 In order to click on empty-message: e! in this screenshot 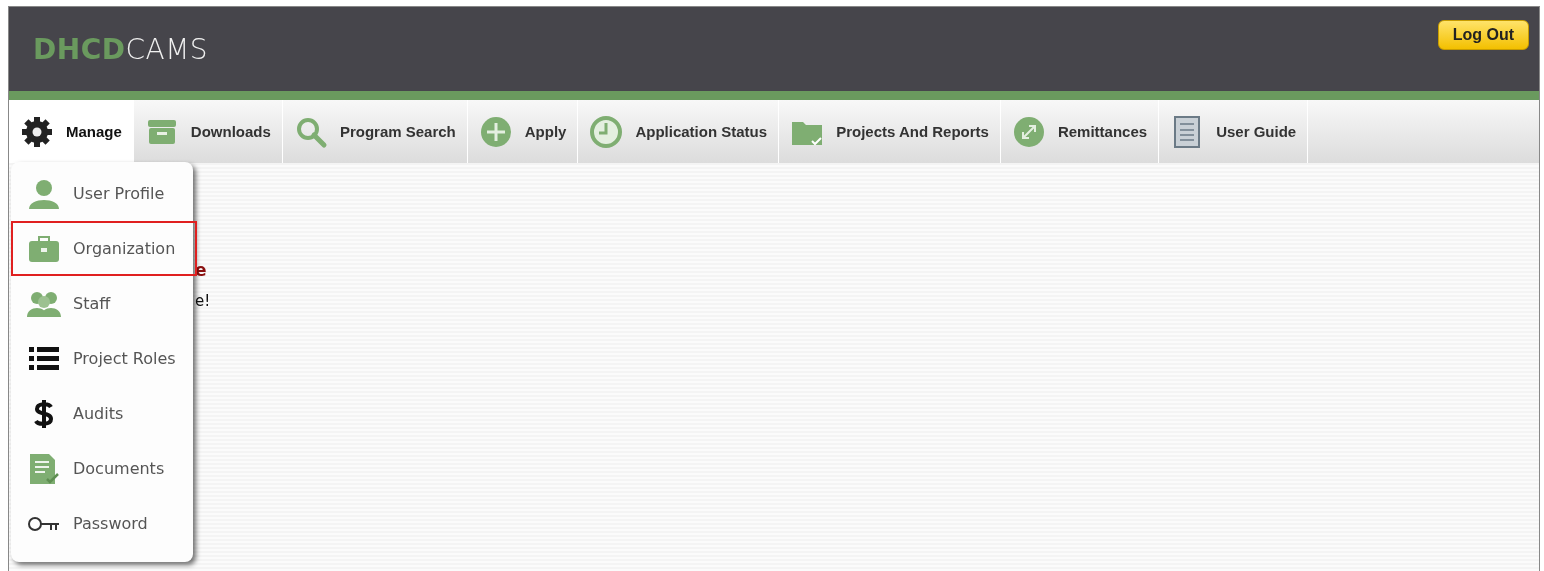, I will do `click(203, 301)`.